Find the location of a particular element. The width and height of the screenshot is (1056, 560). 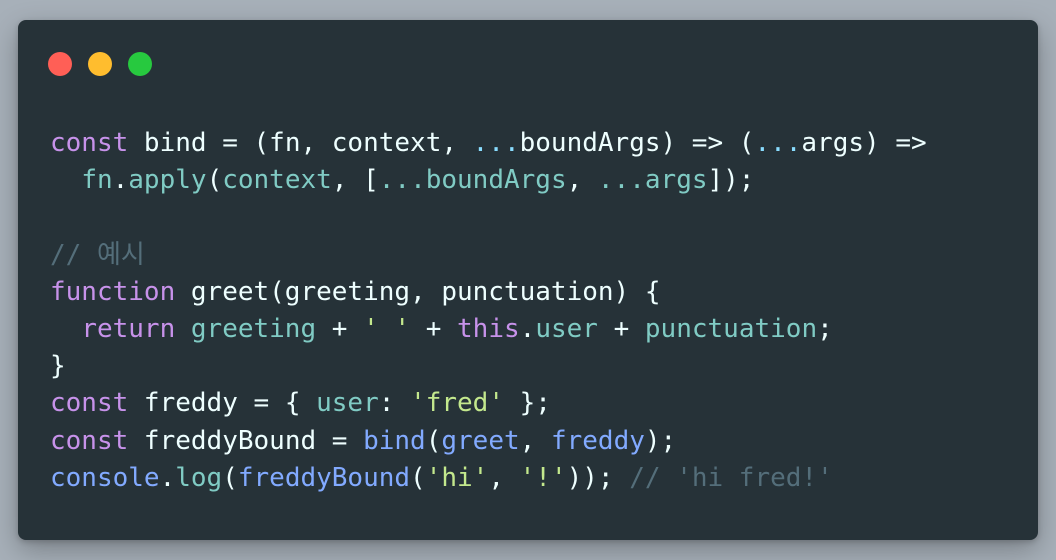

code-token: // 'hi fred!' is located at coordinates (731, 477).